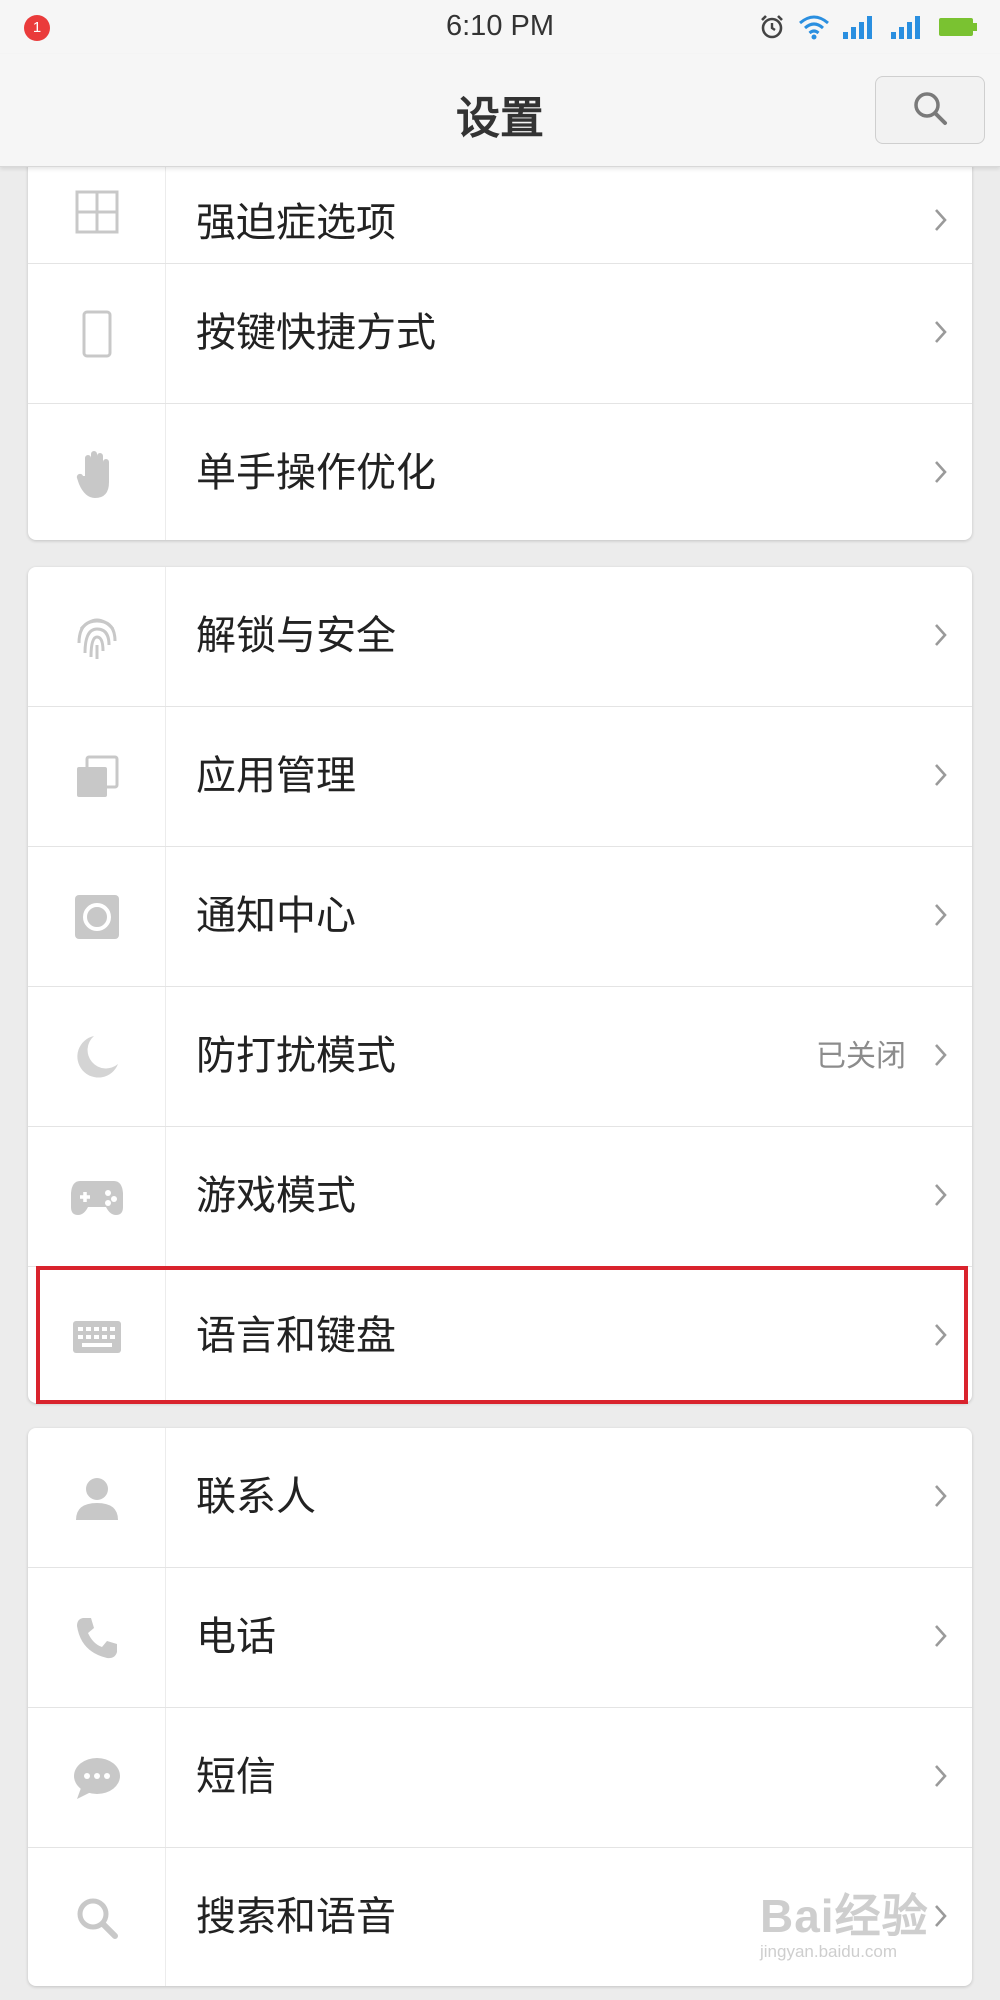 The image size is (1000, 2000). Describe the element at coordinates (276, 1196) in the screenshot. I see `settings-item-label: 游戏模式` at that location.